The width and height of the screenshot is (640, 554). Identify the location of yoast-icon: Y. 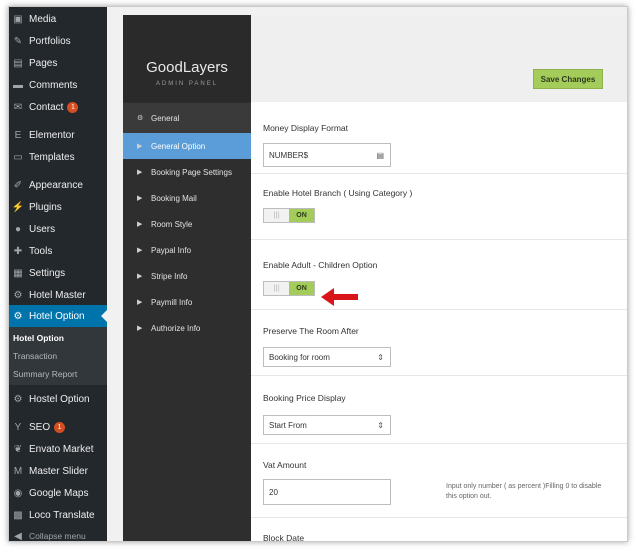
(18, 427).